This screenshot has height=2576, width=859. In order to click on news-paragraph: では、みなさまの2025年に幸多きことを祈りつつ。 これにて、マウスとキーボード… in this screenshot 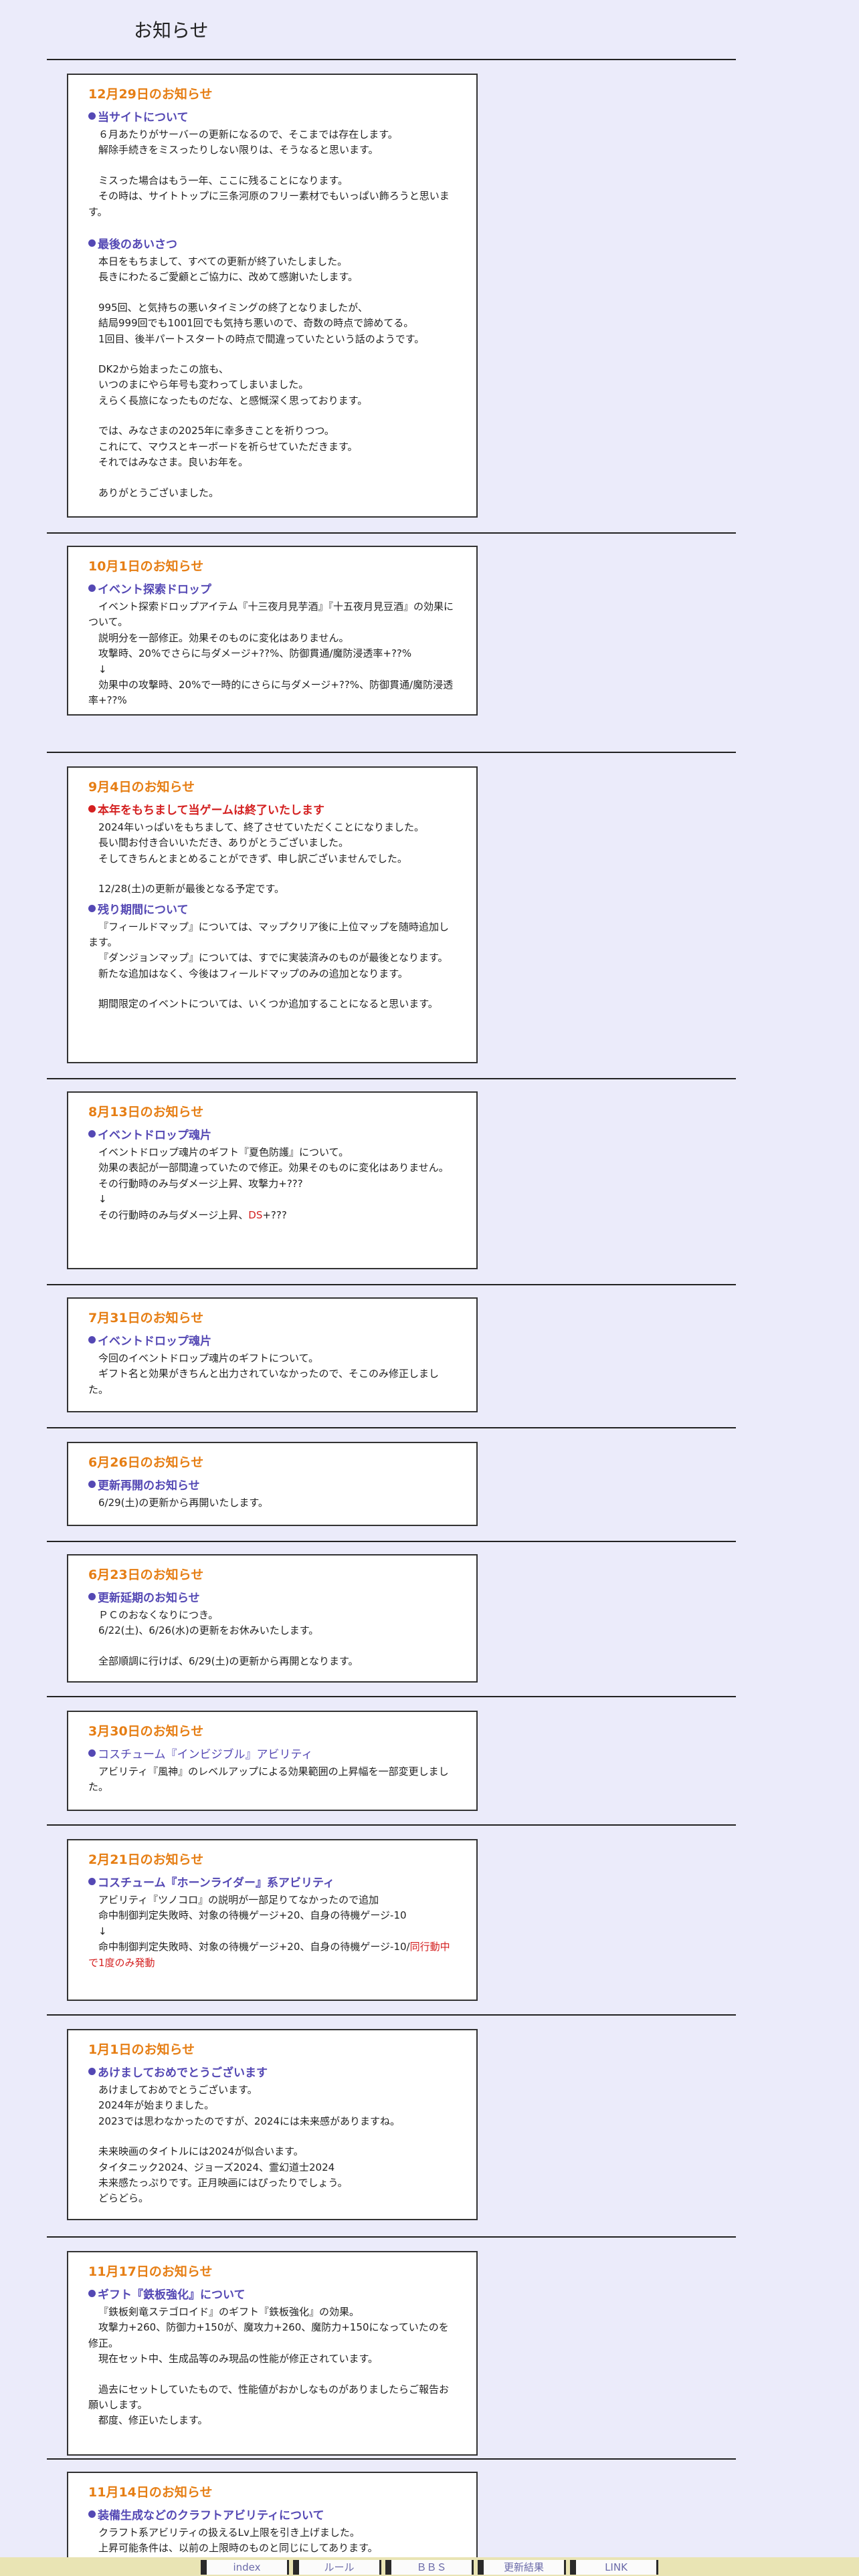, I will do `click(228, 447)`.